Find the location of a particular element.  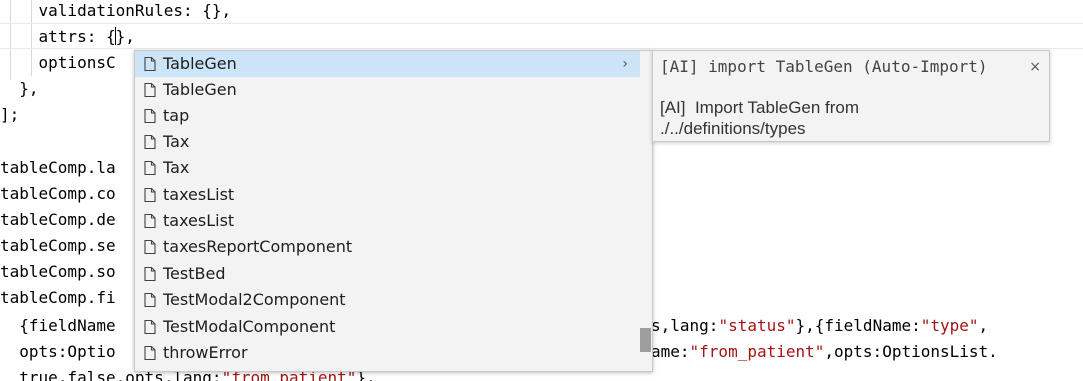

code-text: tableComp.se is located at coordinates (58, 245).